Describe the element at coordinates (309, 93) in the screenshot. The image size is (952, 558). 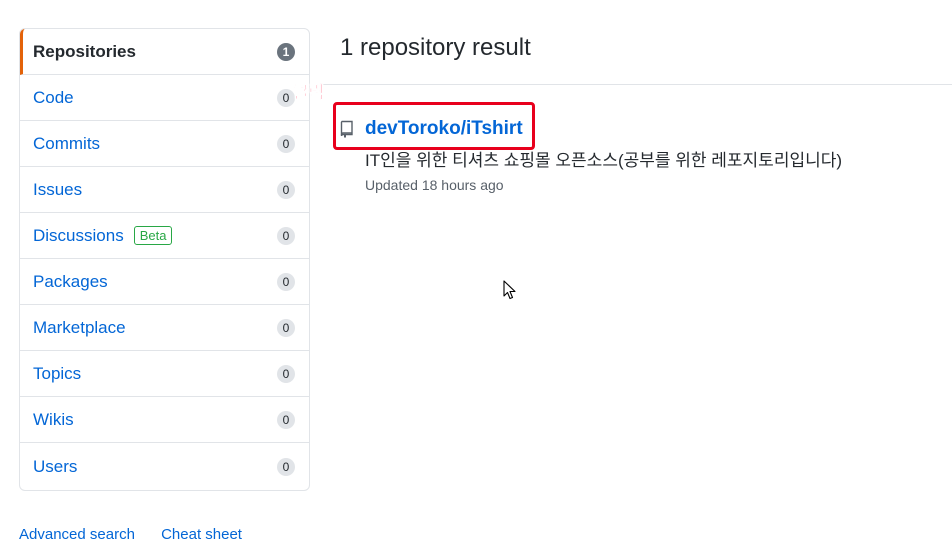
I see `click-annotation-label: 클릭` at that location.